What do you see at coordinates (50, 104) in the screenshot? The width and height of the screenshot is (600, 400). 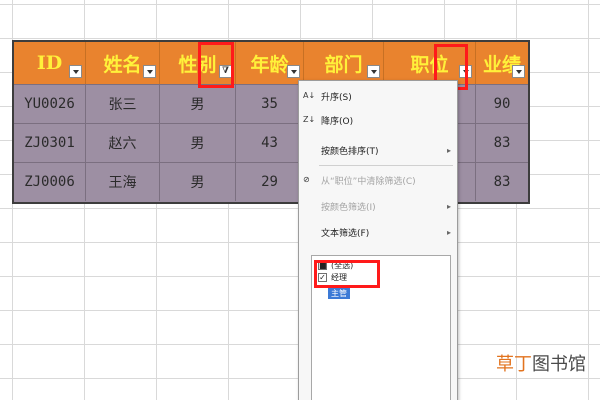 I see `table-cell: YU0026` at bounding box center [50, 104].